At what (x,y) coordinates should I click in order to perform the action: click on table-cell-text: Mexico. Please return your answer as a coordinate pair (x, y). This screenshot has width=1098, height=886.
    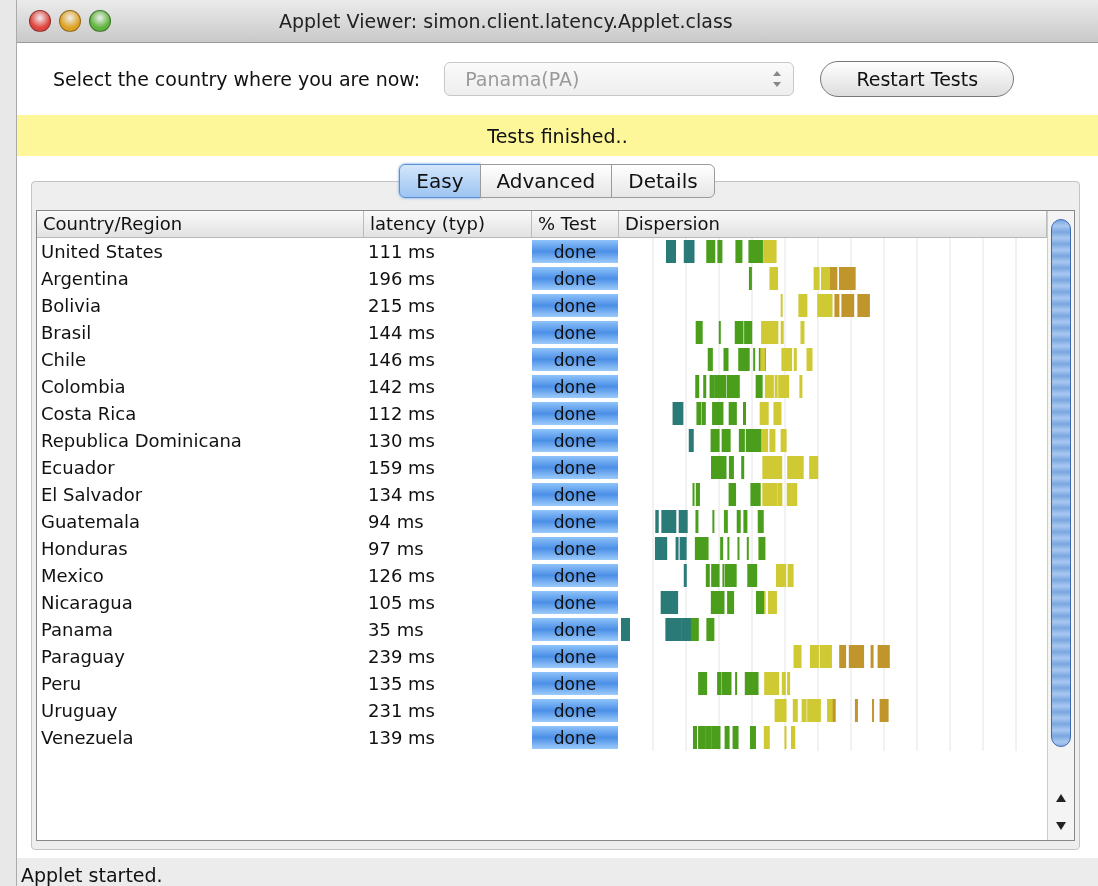
    Looking at the image, I should click on (72, 575).